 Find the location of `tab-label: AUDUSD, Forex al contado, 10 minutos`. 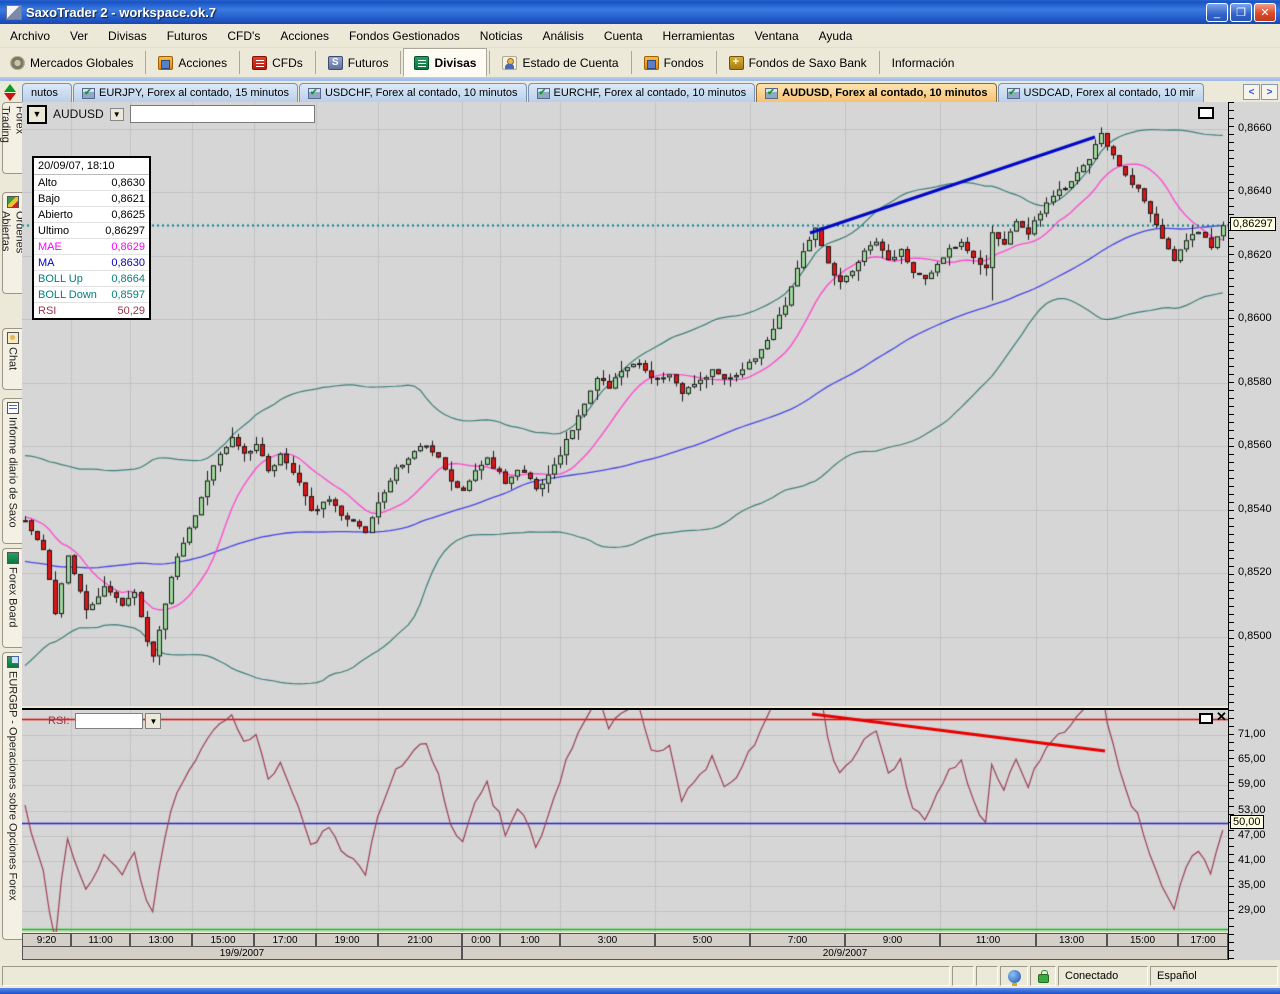

tab-label: AUDUSD, Forex al contado, 10 minutos is located at coordinates (885, 93).